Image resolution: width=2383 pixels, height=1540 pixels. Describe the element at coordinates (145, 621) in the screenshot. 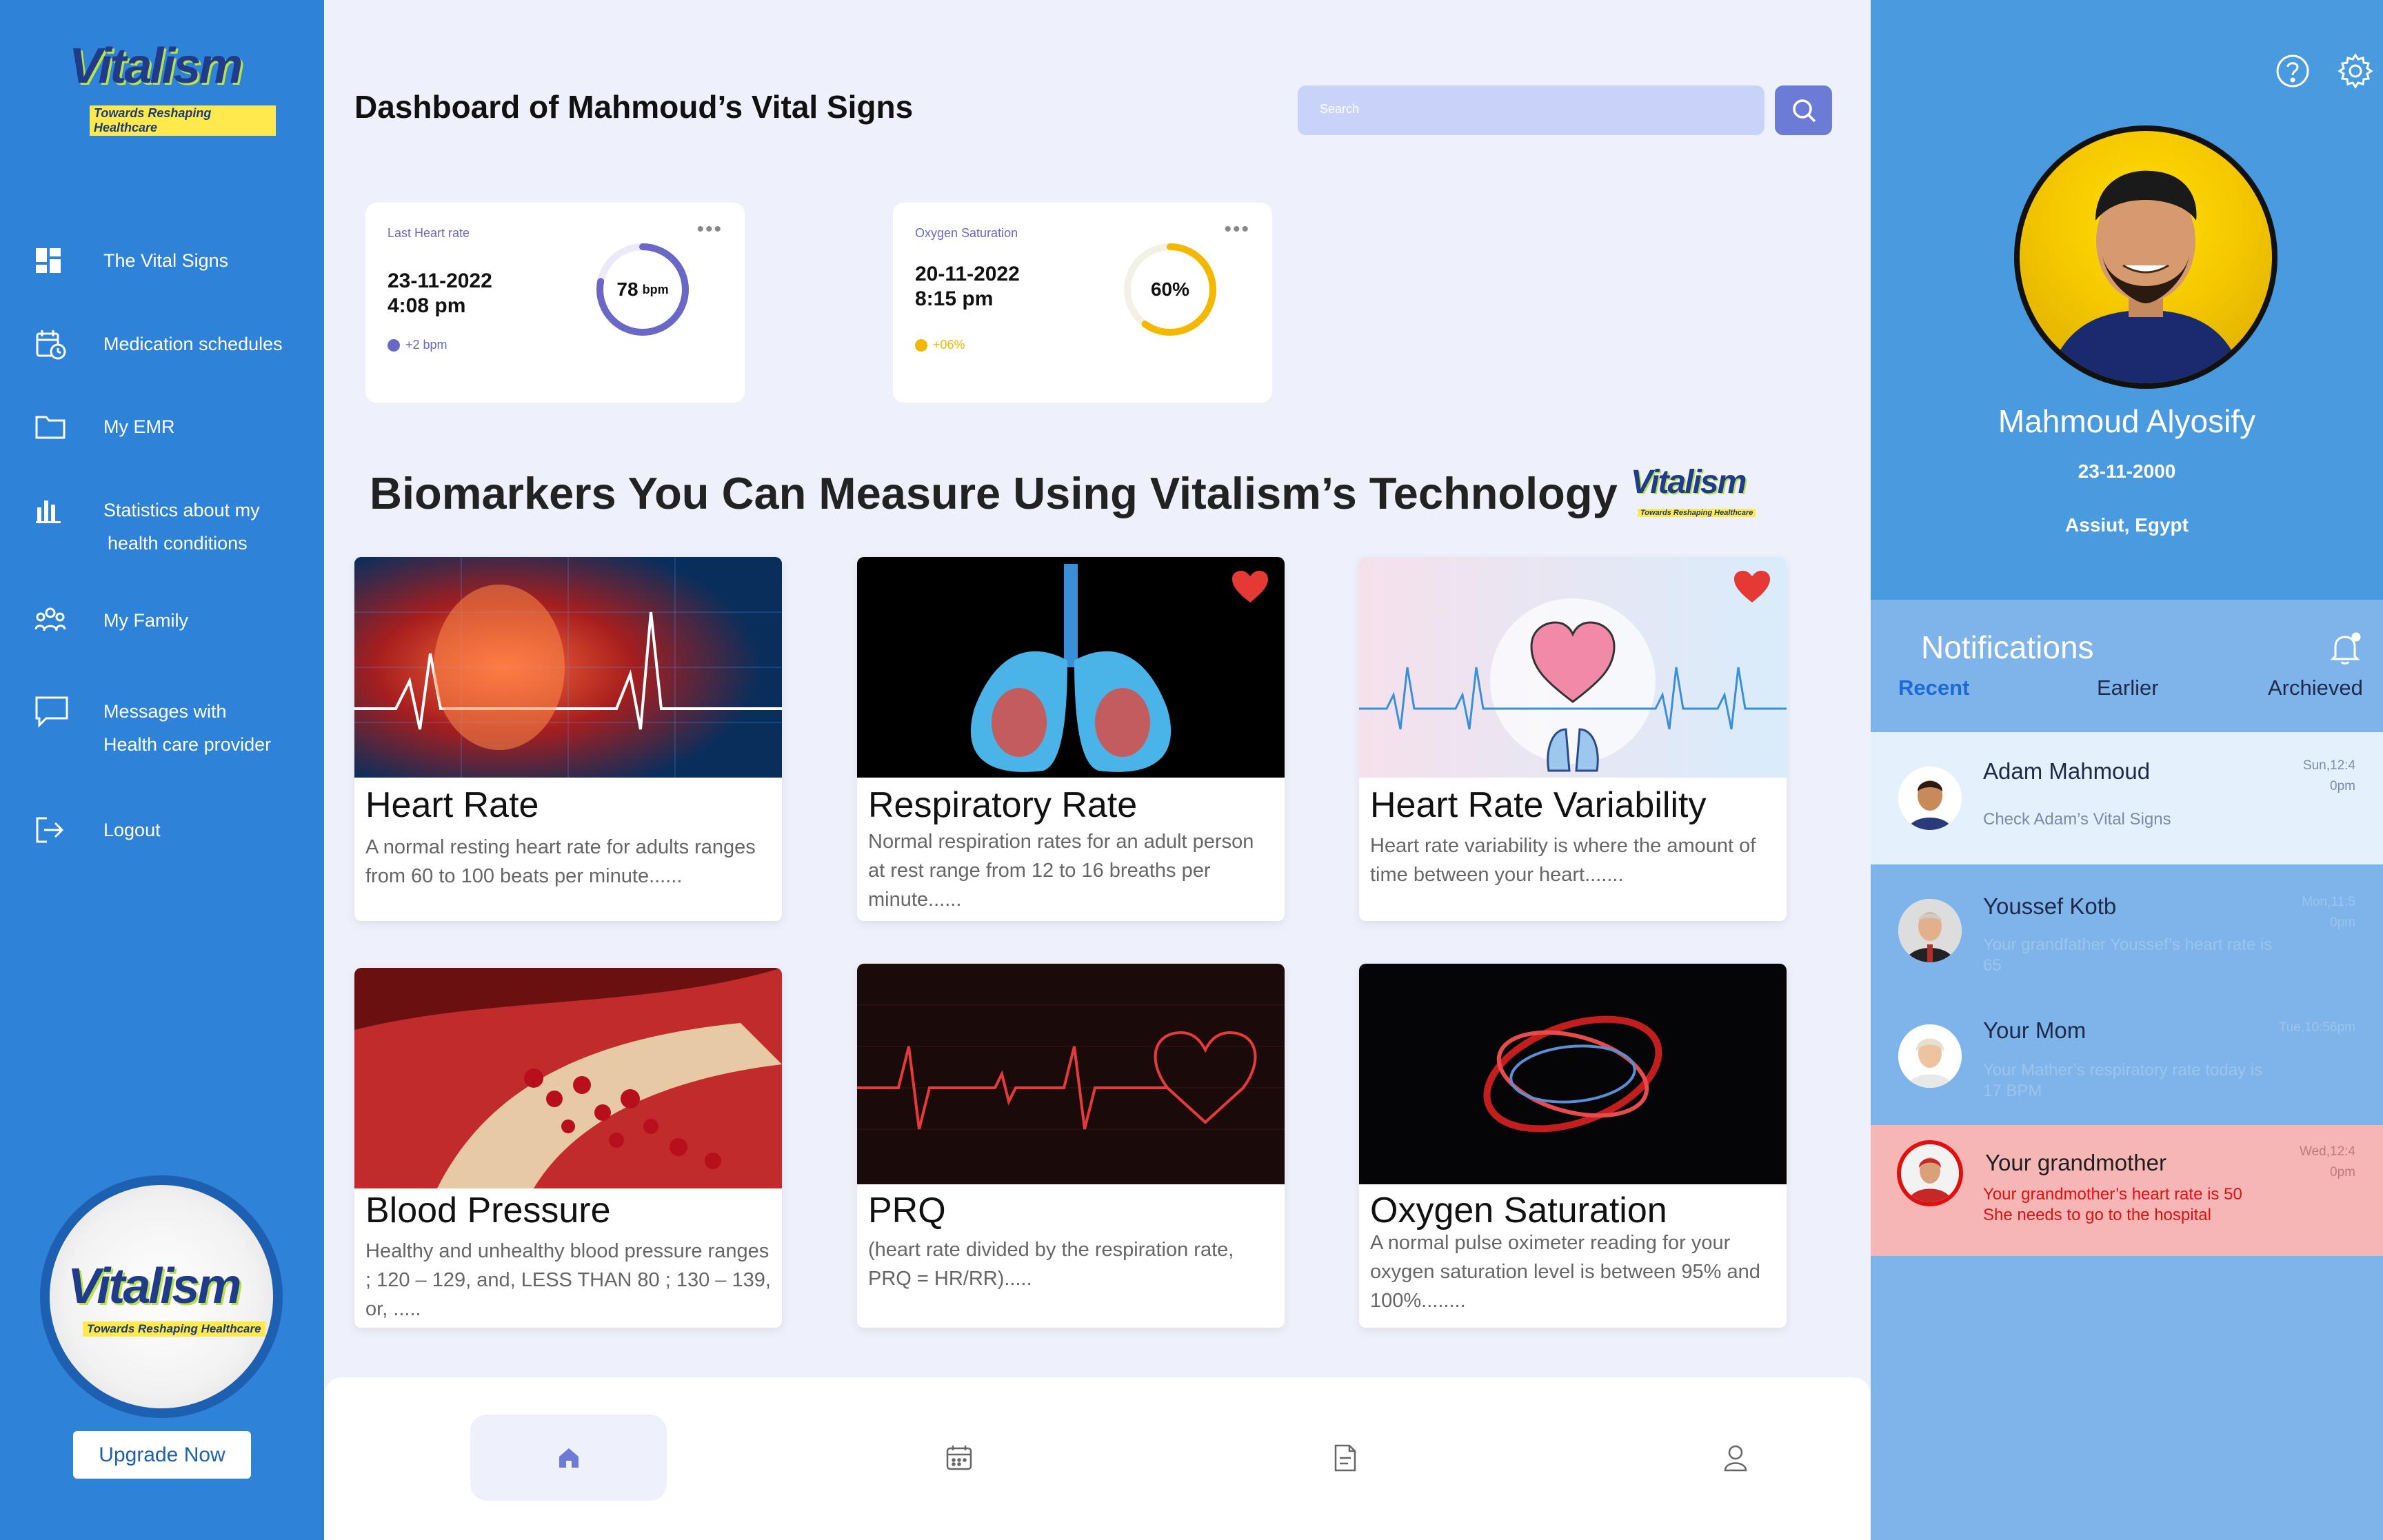

I see `sidebar-item-label: My Family` at that location.